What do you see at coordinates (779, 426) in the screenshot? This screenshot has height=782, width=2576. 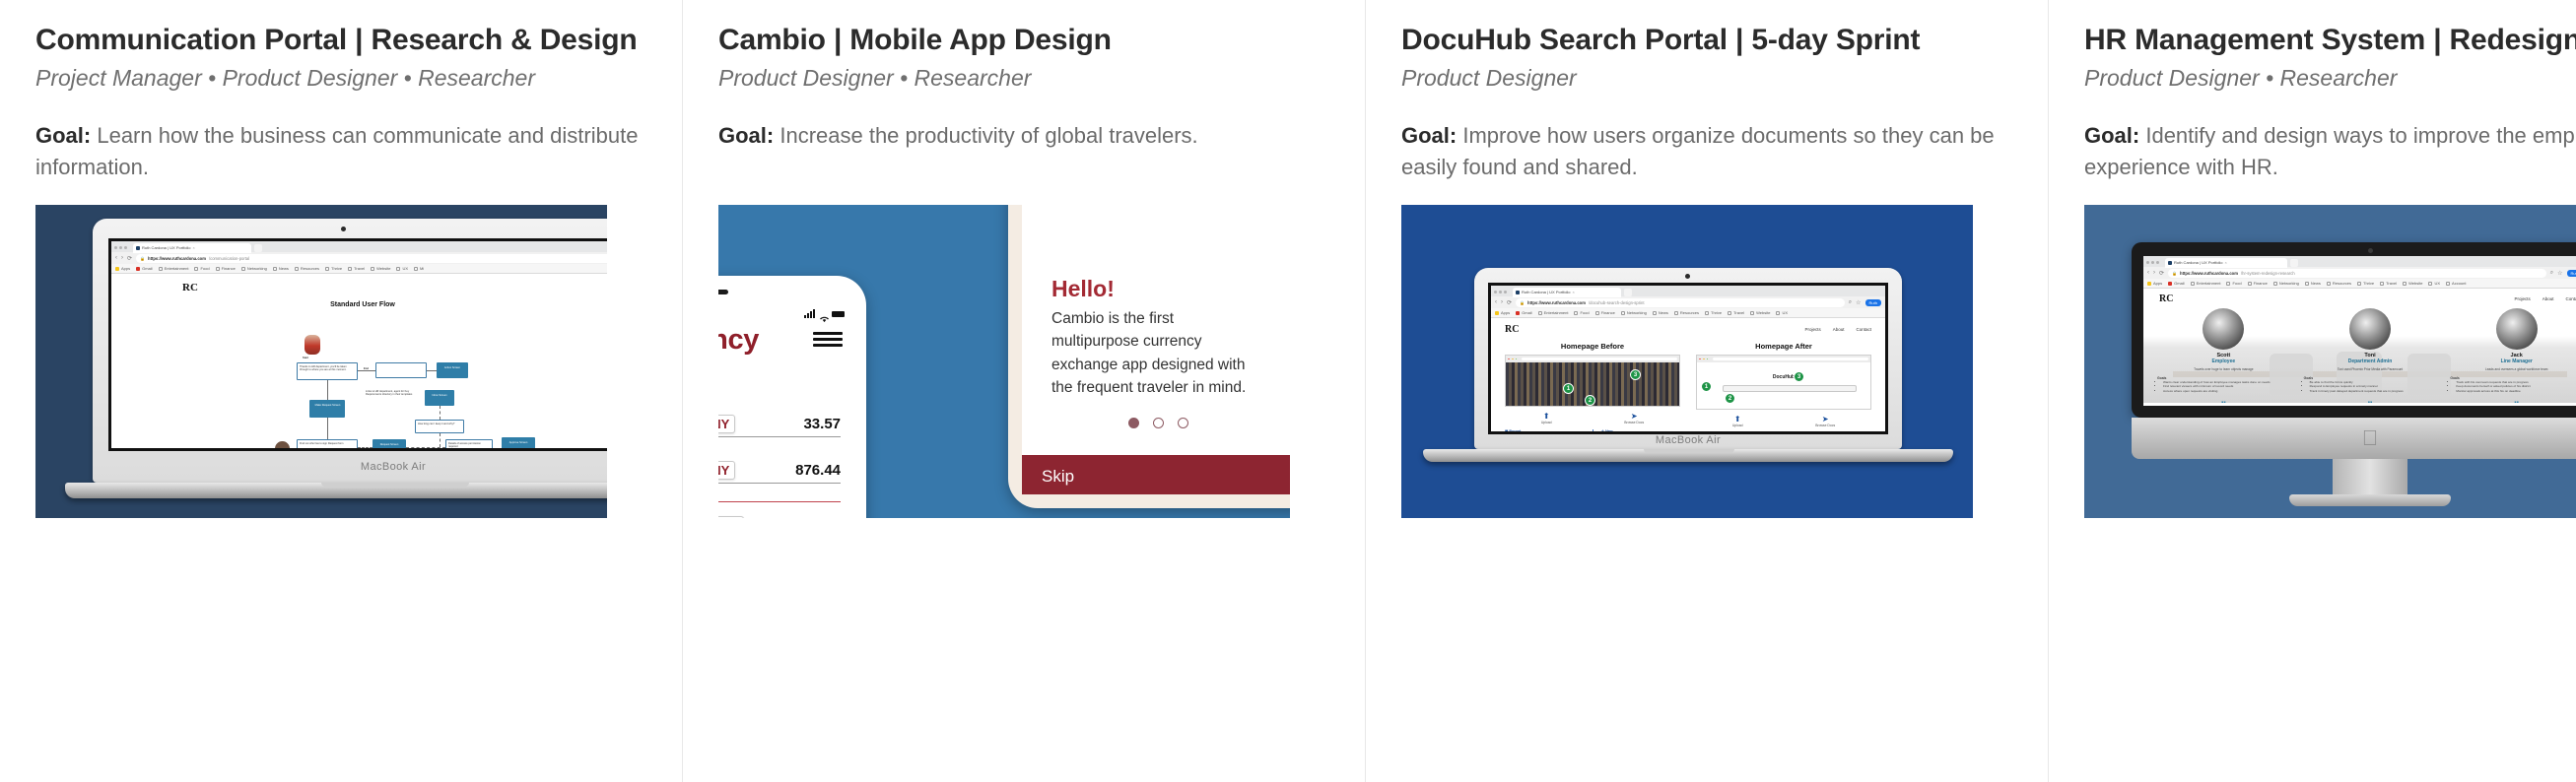 I see `calculator-row: 5.00 = CNY 33.57` at bounding box center [779, 426].